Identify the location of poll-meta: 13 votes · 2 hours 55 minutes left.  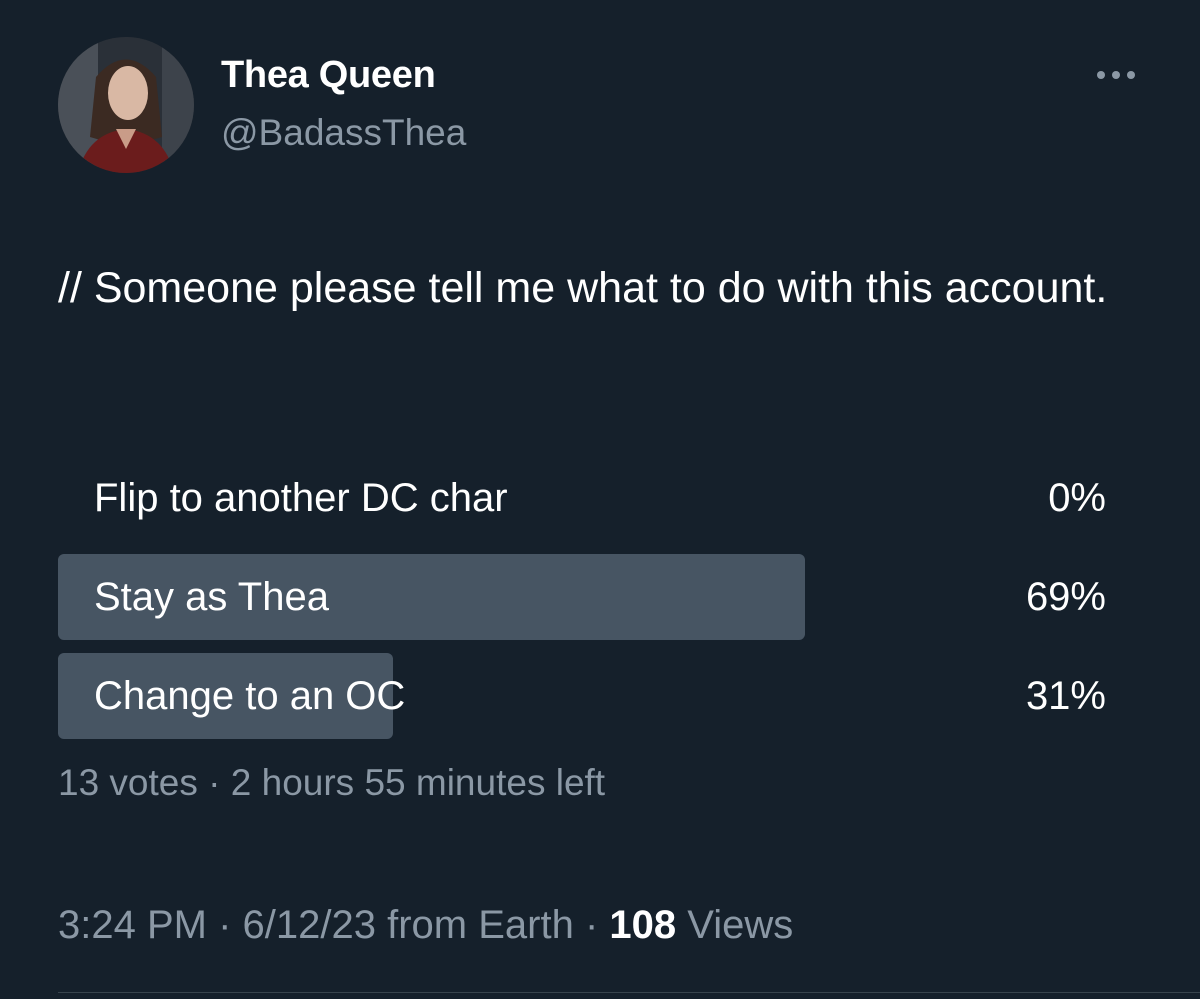
(331, 783).